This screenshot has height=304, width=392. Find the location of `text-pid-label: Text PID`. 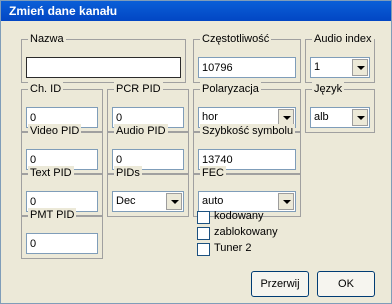

text-pid-label: Text PID is located at coordinates (51, 173).